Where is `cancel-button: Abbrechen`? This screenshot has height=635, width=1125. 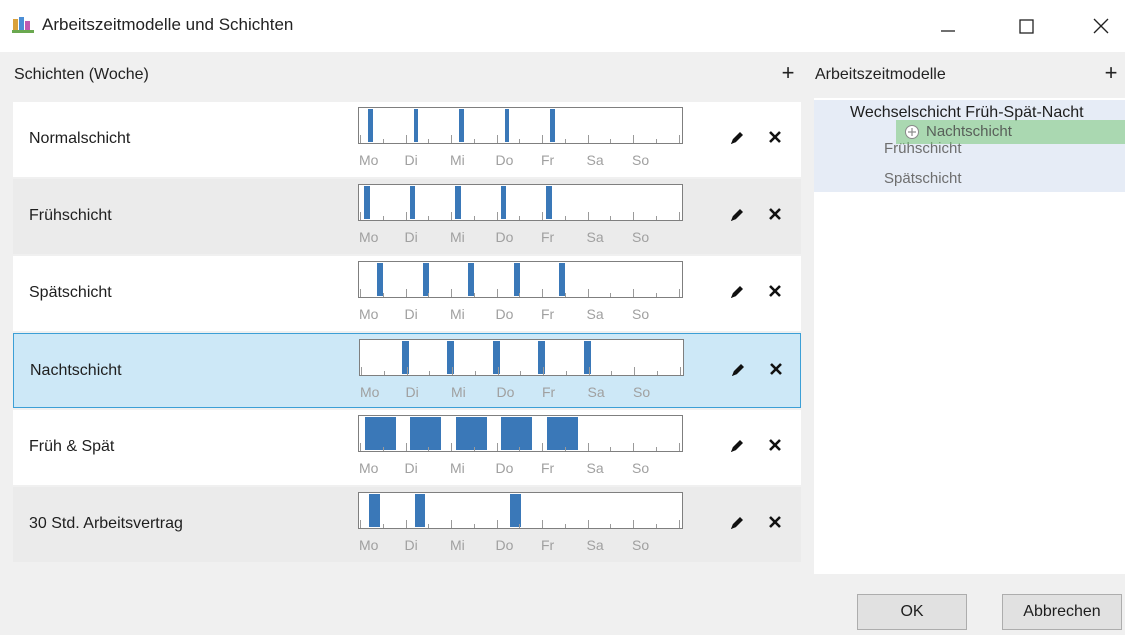 cancel-button: Abbrechen is located at coordinates (1062, 612).